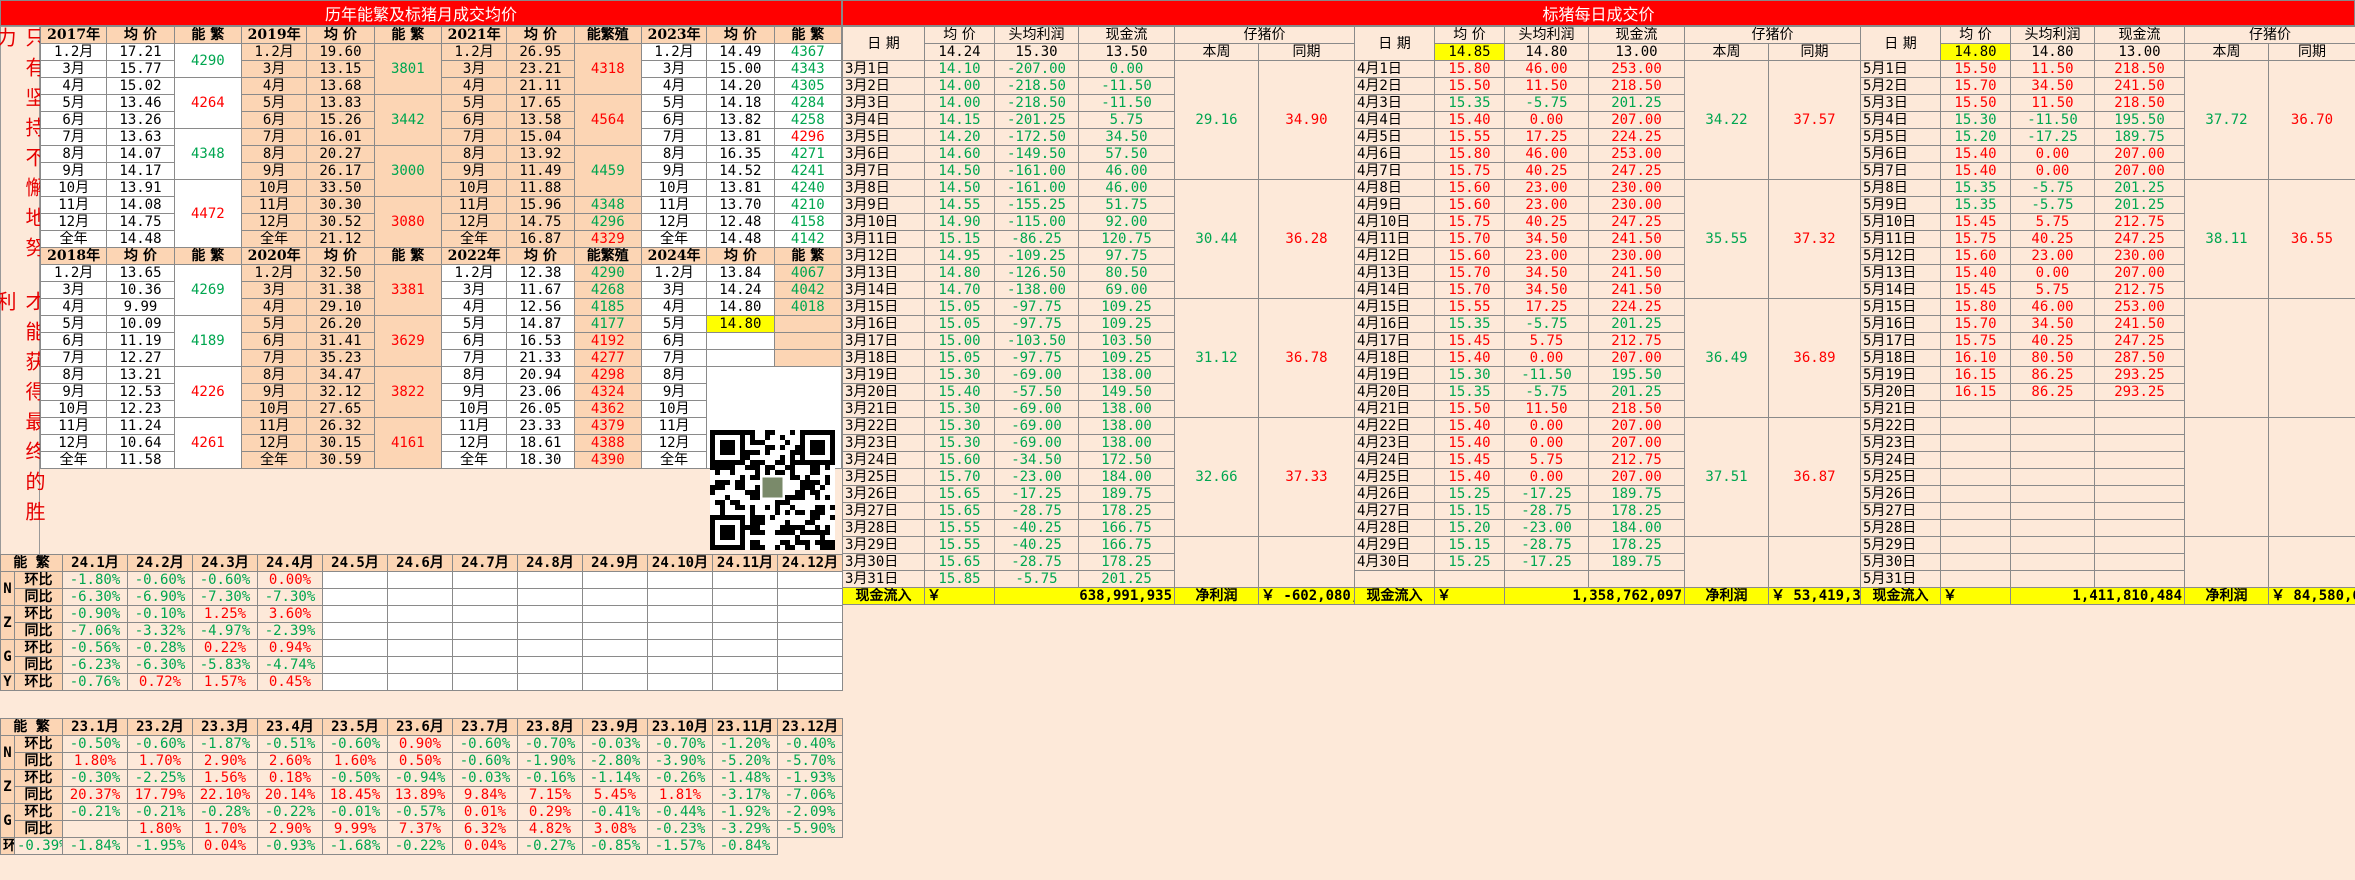  What do you see at coordinates (883, 256) in the screenshot?
I see `date-cell: 3月12日` at bounding box center [883, 256].